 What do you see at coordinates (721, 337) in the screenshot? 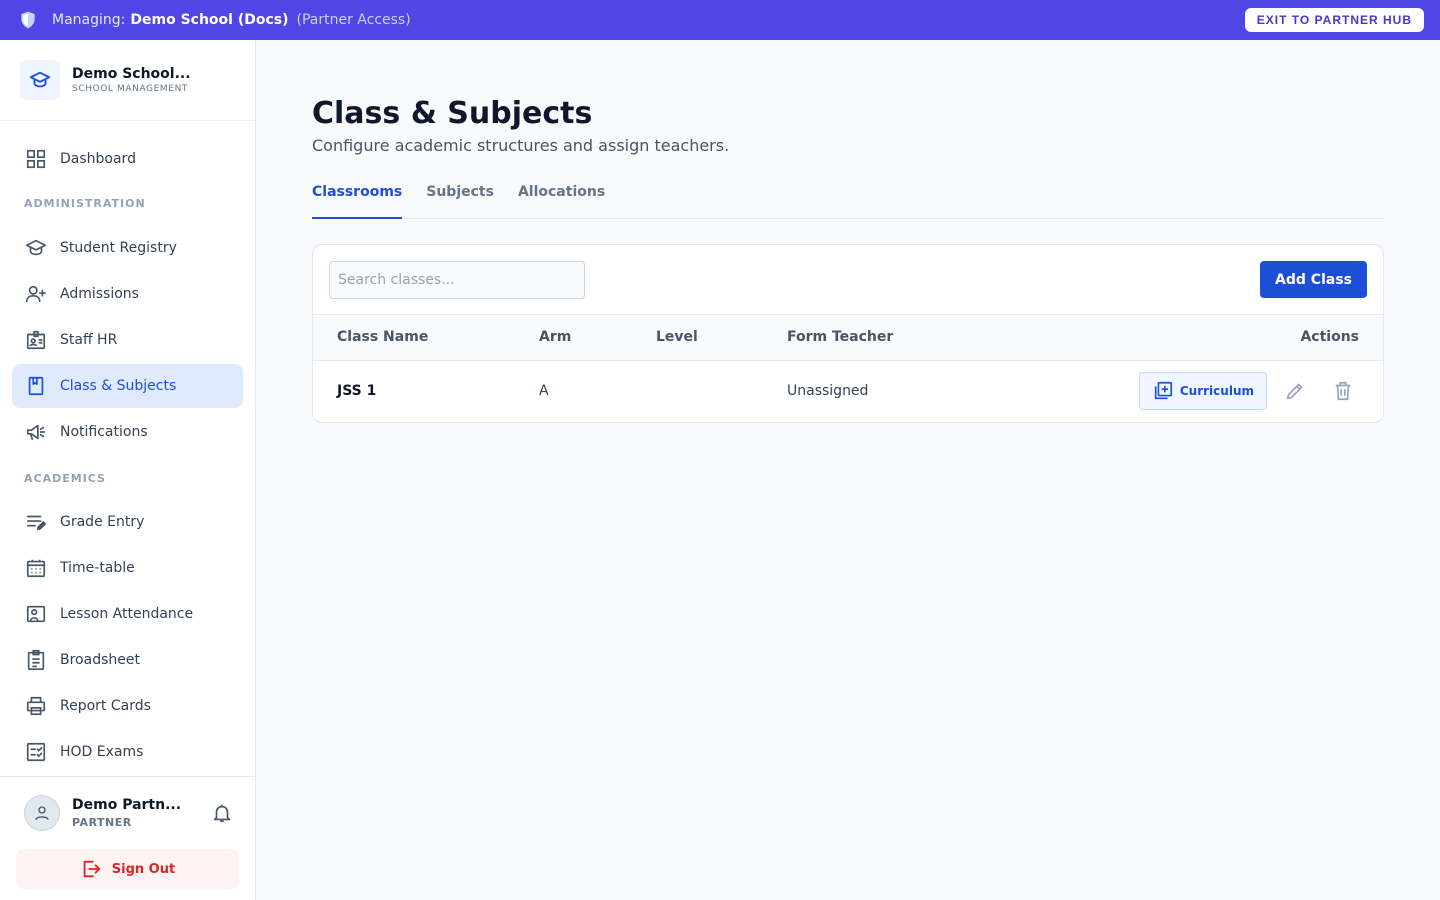
I see `column-header-level: Level` at bounding box center [721, 337].